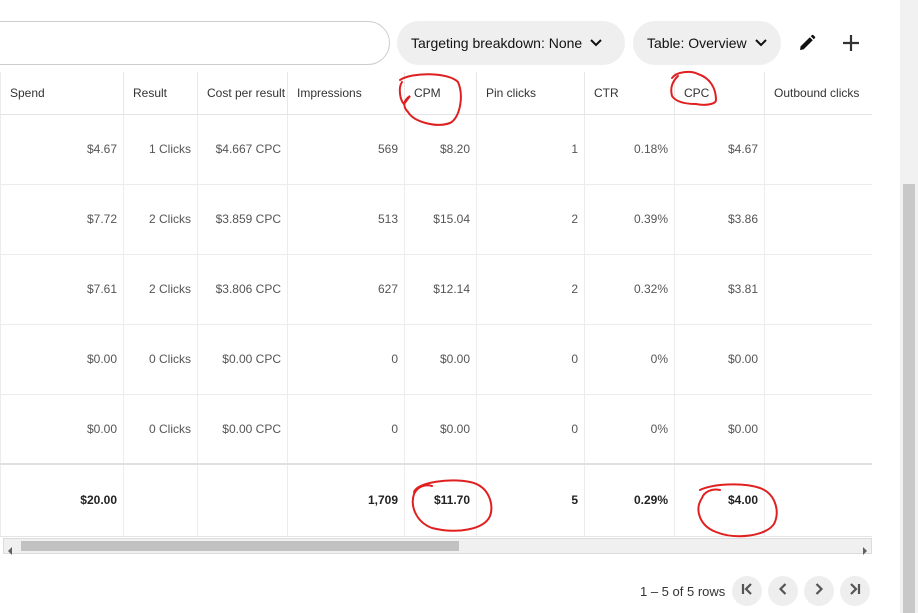  What do you see at coordinates (497, 43) in the screenshot?
I see `targeting-breakdown-label: Targeting breakdown: None` at bounding box center [497, 43].